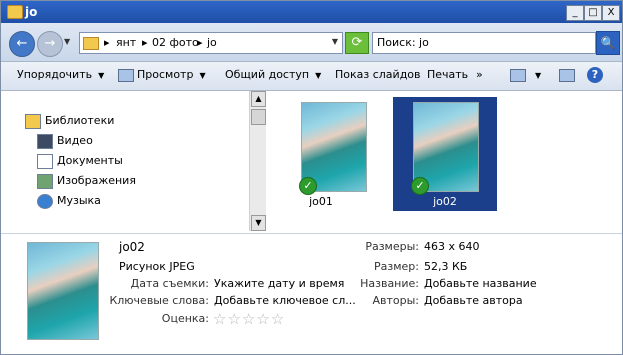 This screenshot has height=355, width=623. What do you see at coordinates (67, 41) in the screenshot?
I see `recent-pages-dropdown-icon: ▼` at bounding box center [67, 41].